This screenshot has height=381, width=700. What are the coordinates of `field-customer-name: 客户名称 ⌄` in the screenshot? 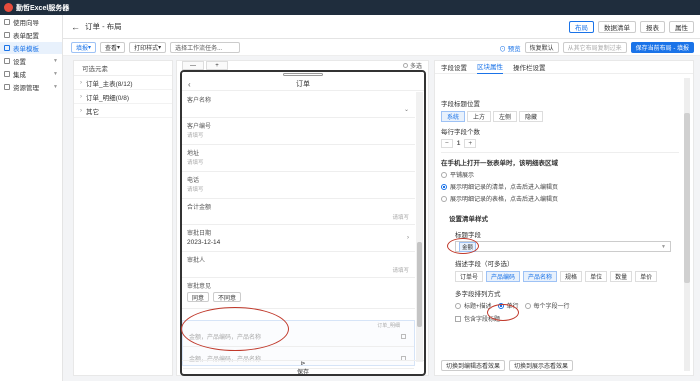 It's located at (298, 105).